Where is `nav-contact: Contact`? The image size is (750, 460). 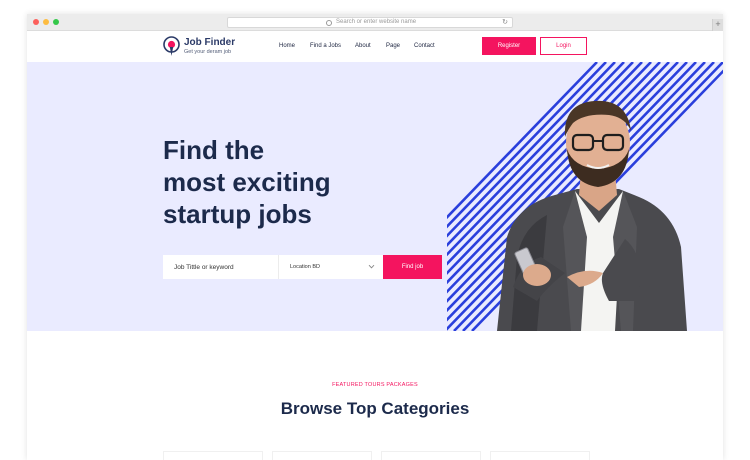
nav-contact: Contact is located at coordinates (424, 46).